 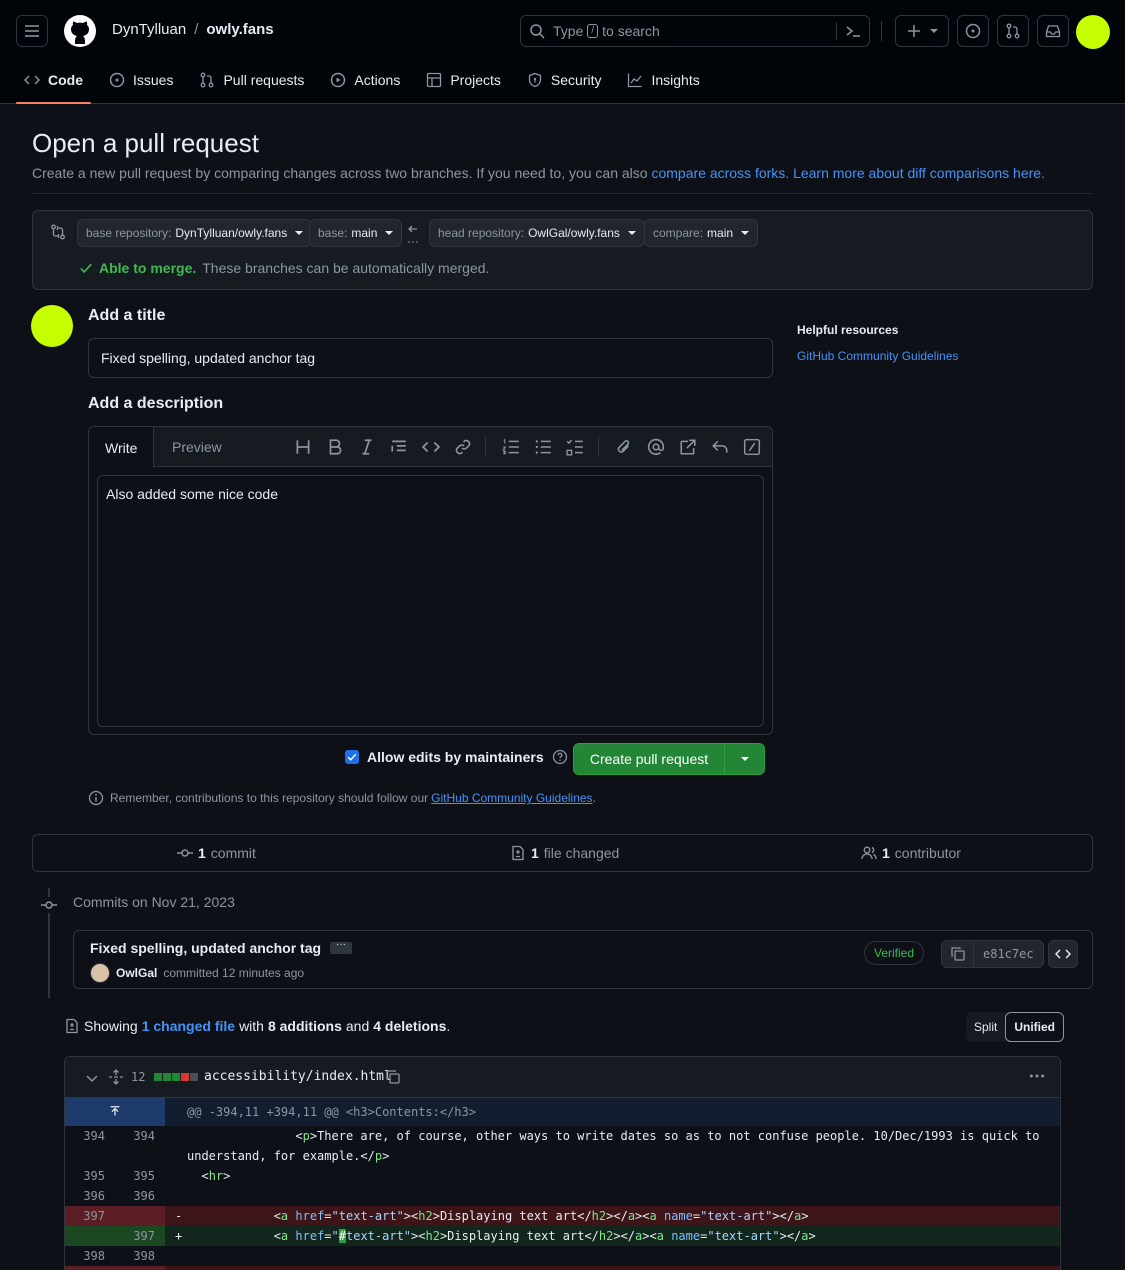 I want to click on tab-write: Write, so click(x=122, y=447).